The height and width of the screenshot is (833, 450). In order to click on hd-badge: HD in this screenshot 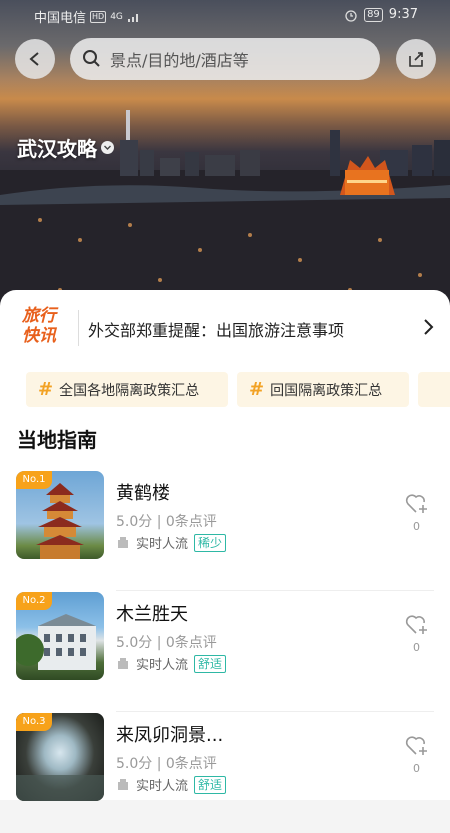, I will do `click(98, 16)`.